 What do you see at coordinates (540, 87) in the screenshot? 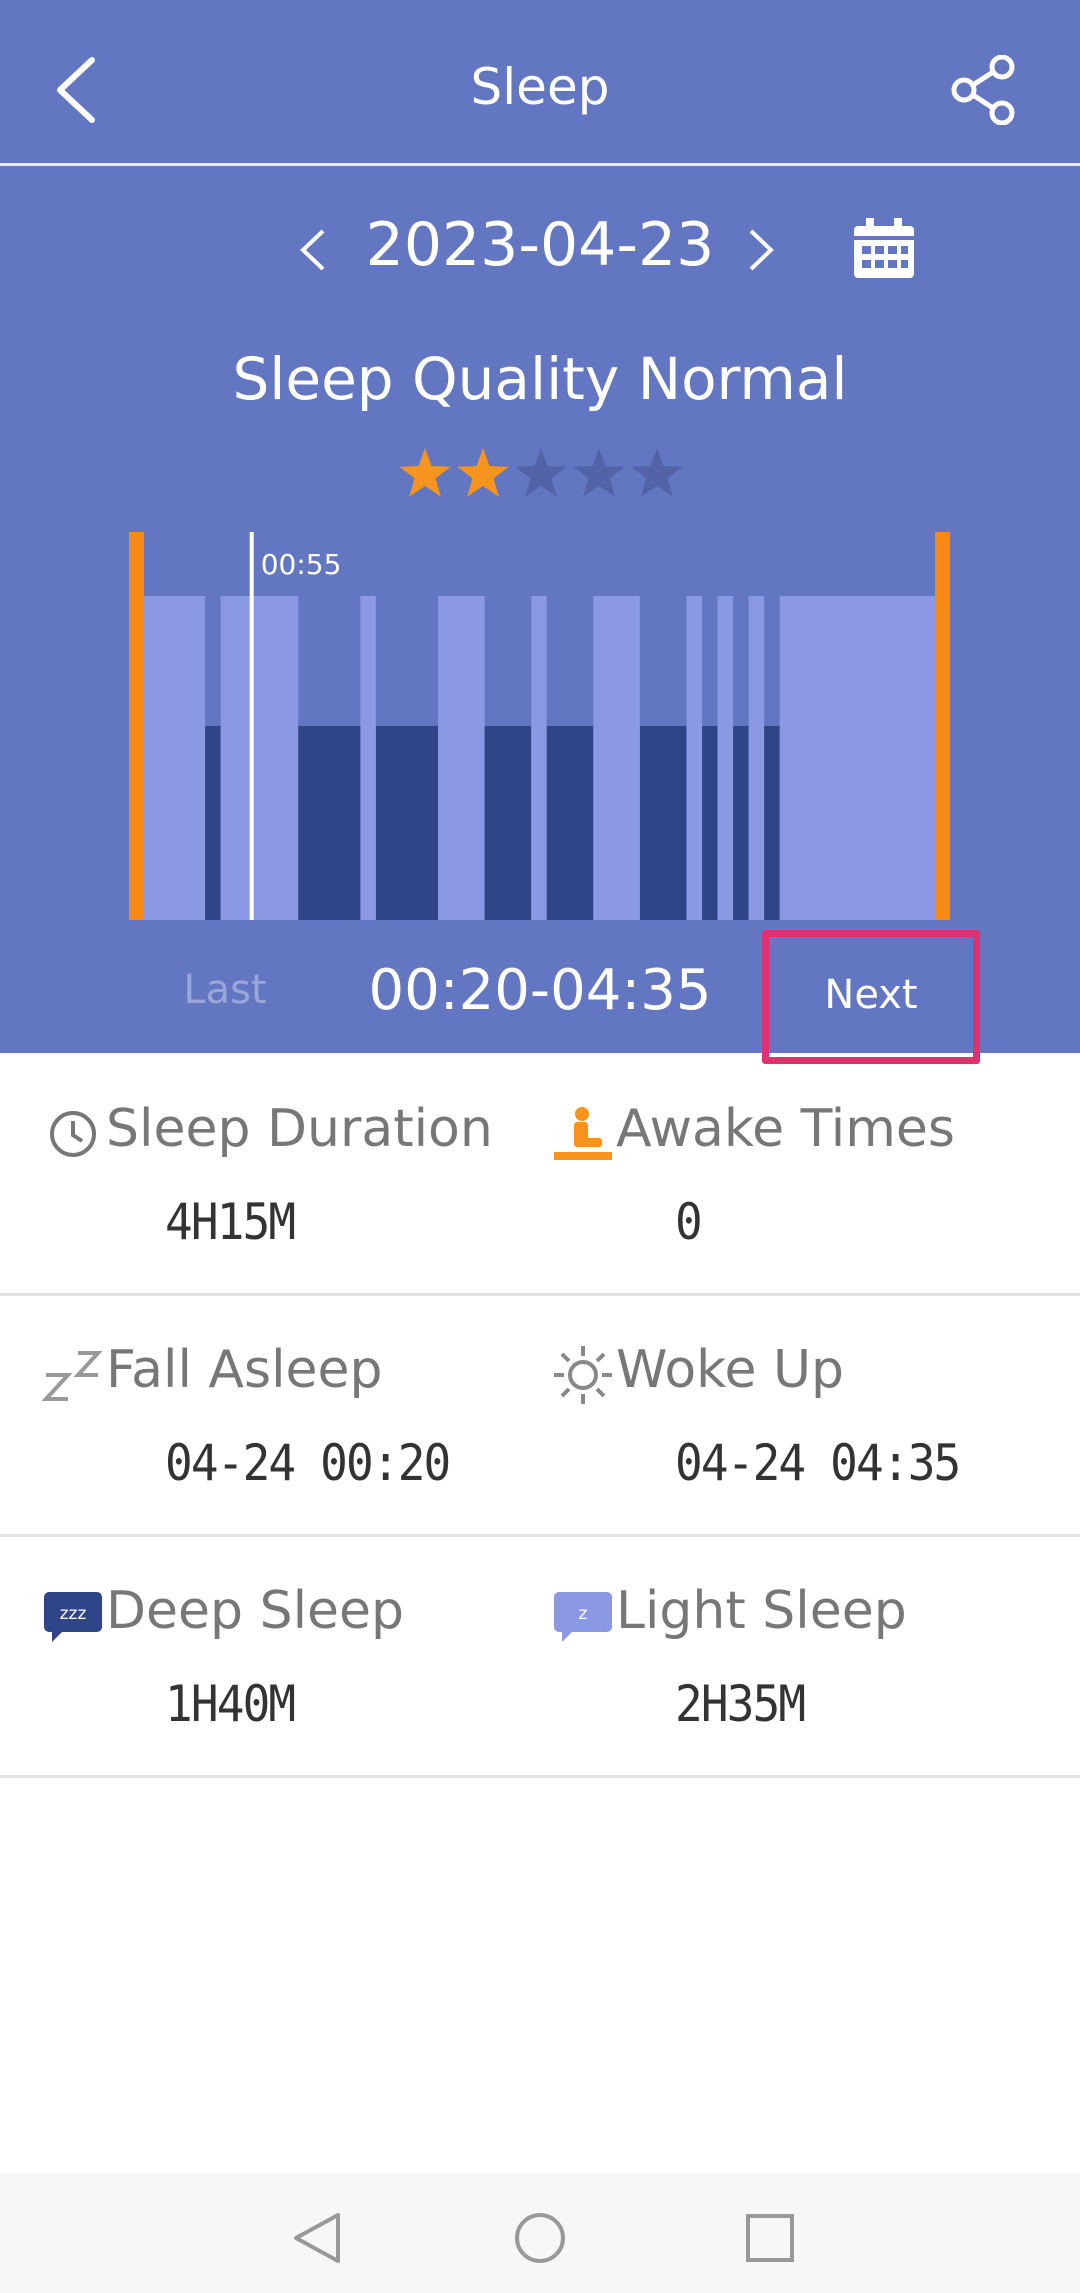
I see `page-title: Sleep` at bounding box center [540, 87].